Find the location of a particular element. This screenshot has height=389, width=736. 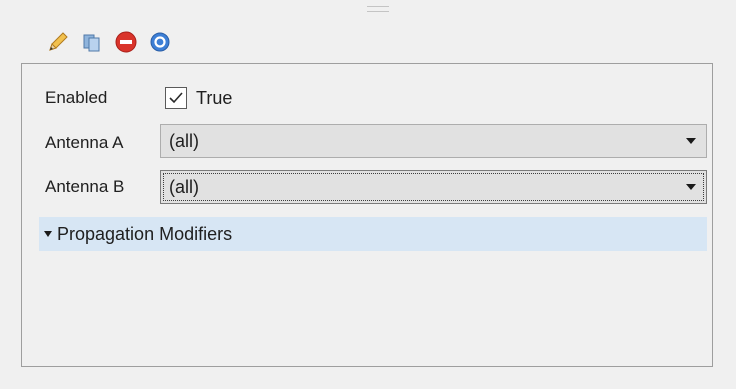

antenna-a-label: Antenna A is located at coordinates (84, 142).